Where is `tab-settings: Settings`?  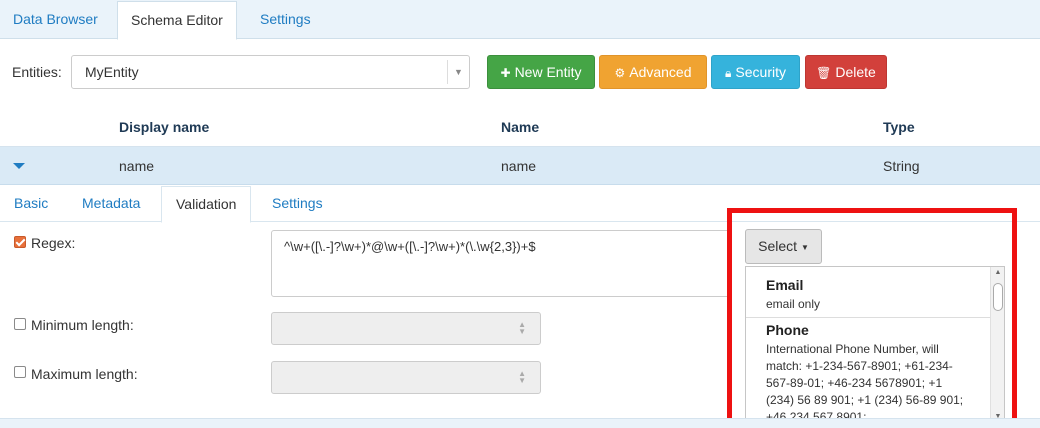
tab-settings: Settings is located at coordinates (285, 20).